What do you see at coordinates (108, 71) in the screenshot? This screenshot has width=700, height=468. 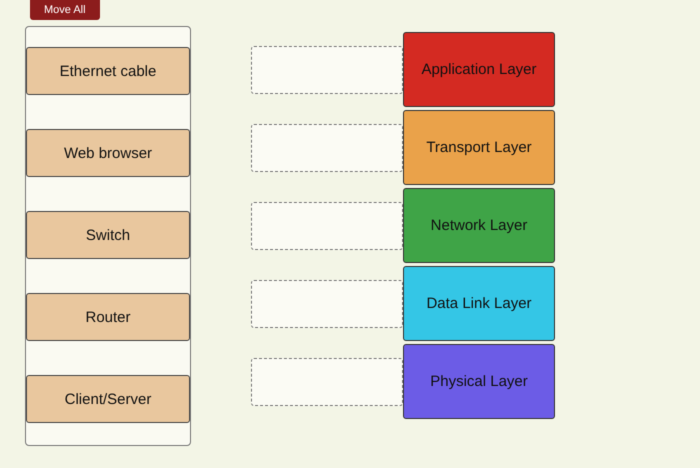 I see `draggable-item: Ethernet cable` at bounding box center [108, 71].